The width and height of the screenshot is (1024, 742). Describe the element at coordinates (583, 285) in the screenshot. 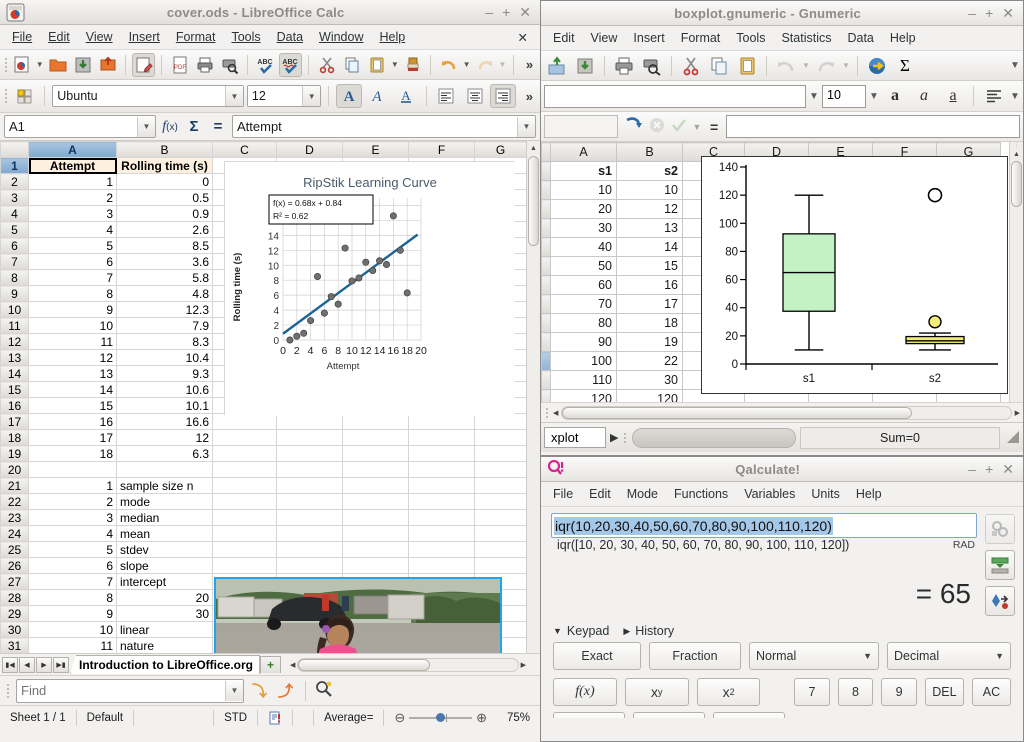

I see `gnumeric-cell-a7: 60` at that location.